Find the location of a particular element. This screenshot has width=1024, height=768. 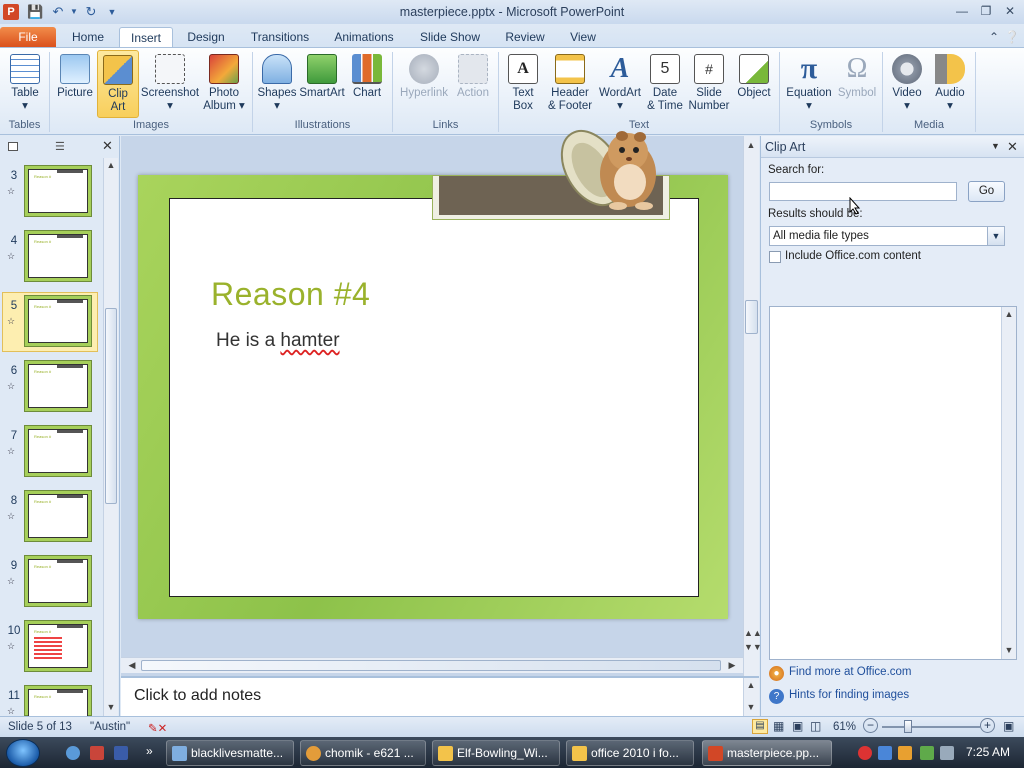

browser-quicklaunch-icon is located at coordinates (97, 753).